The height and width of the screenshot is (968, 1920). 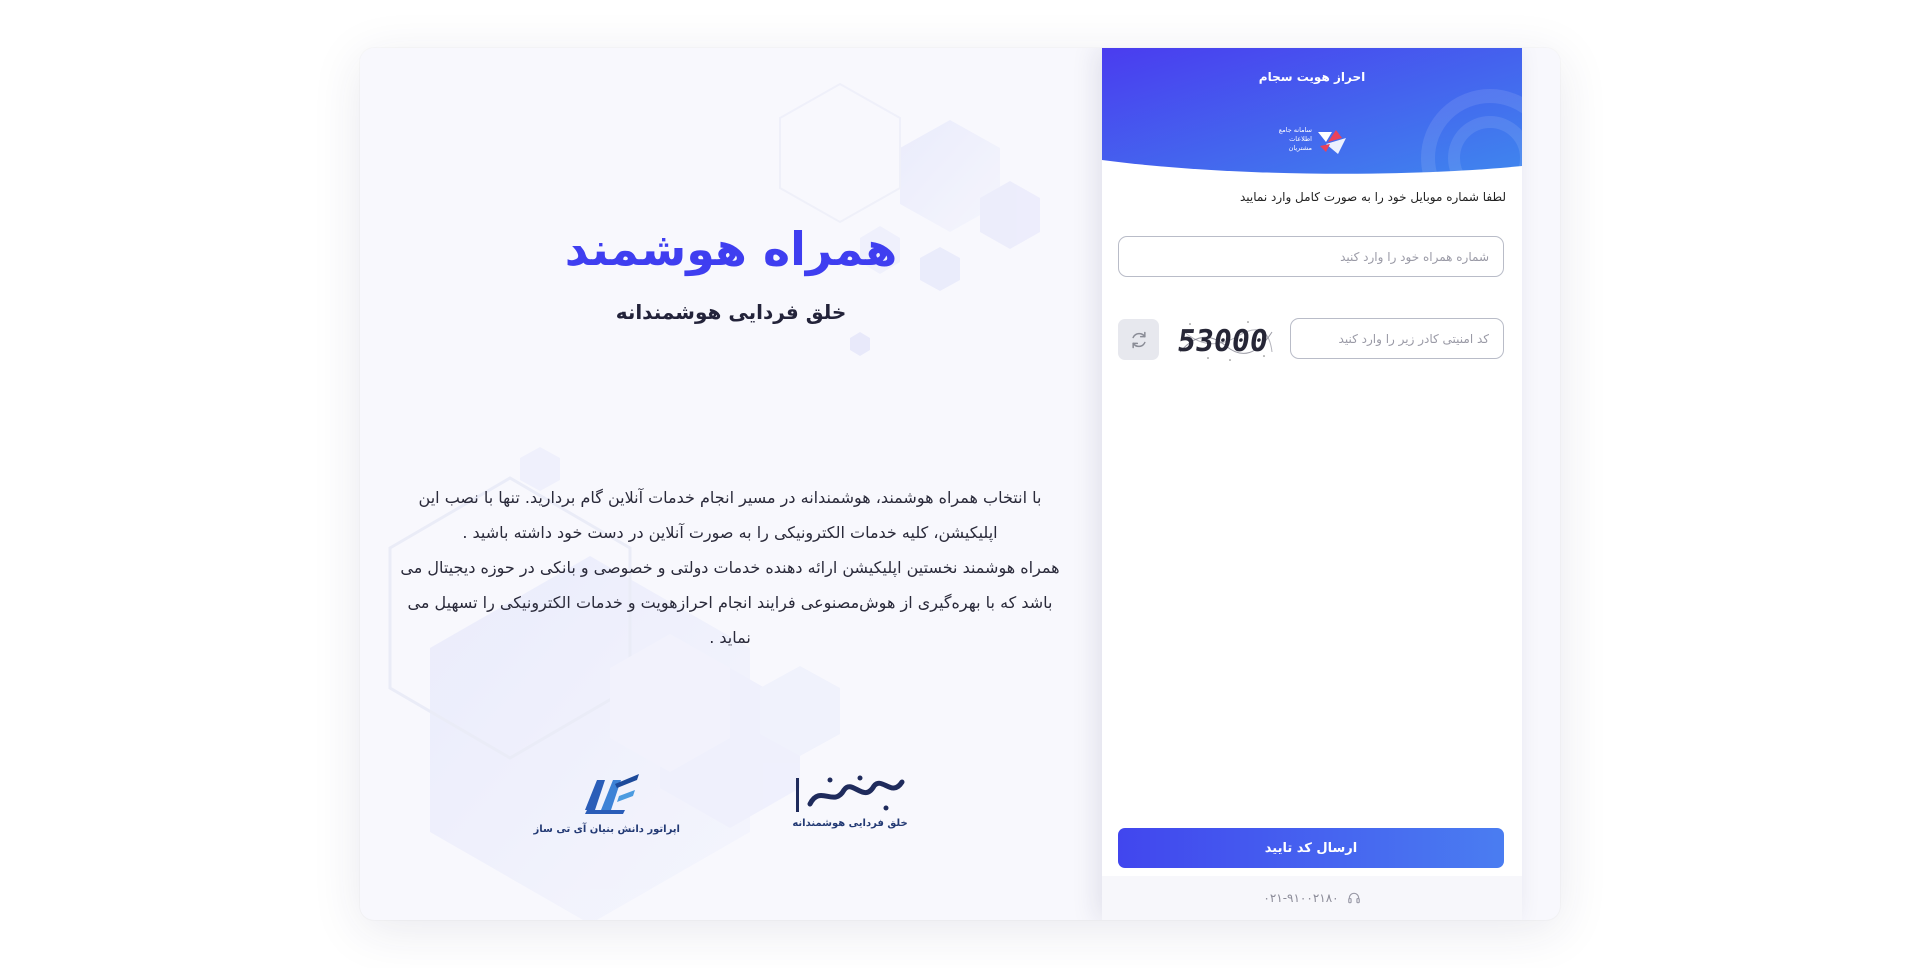 I want to click on sajam-logo-text: سامانه جامع اطلاعات مشتریان, so click(x=1295, y=139).